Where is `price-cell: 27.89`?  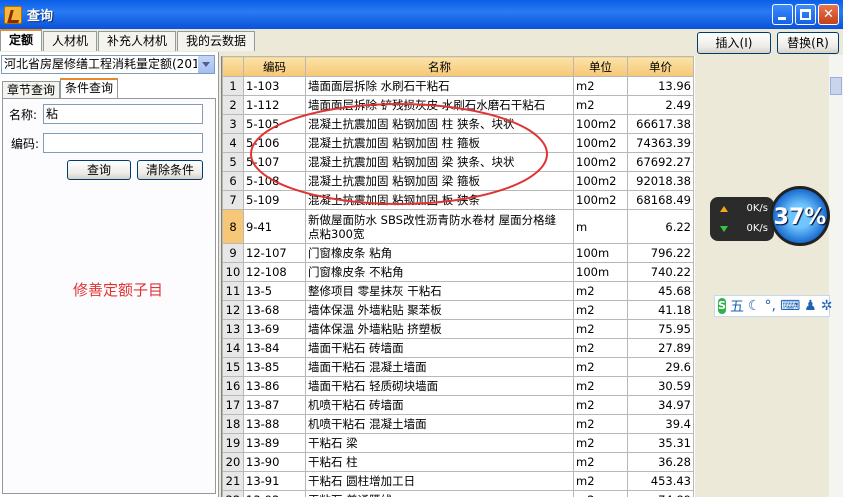 price-cell: 27.89 is located at coordinates (660, 348).